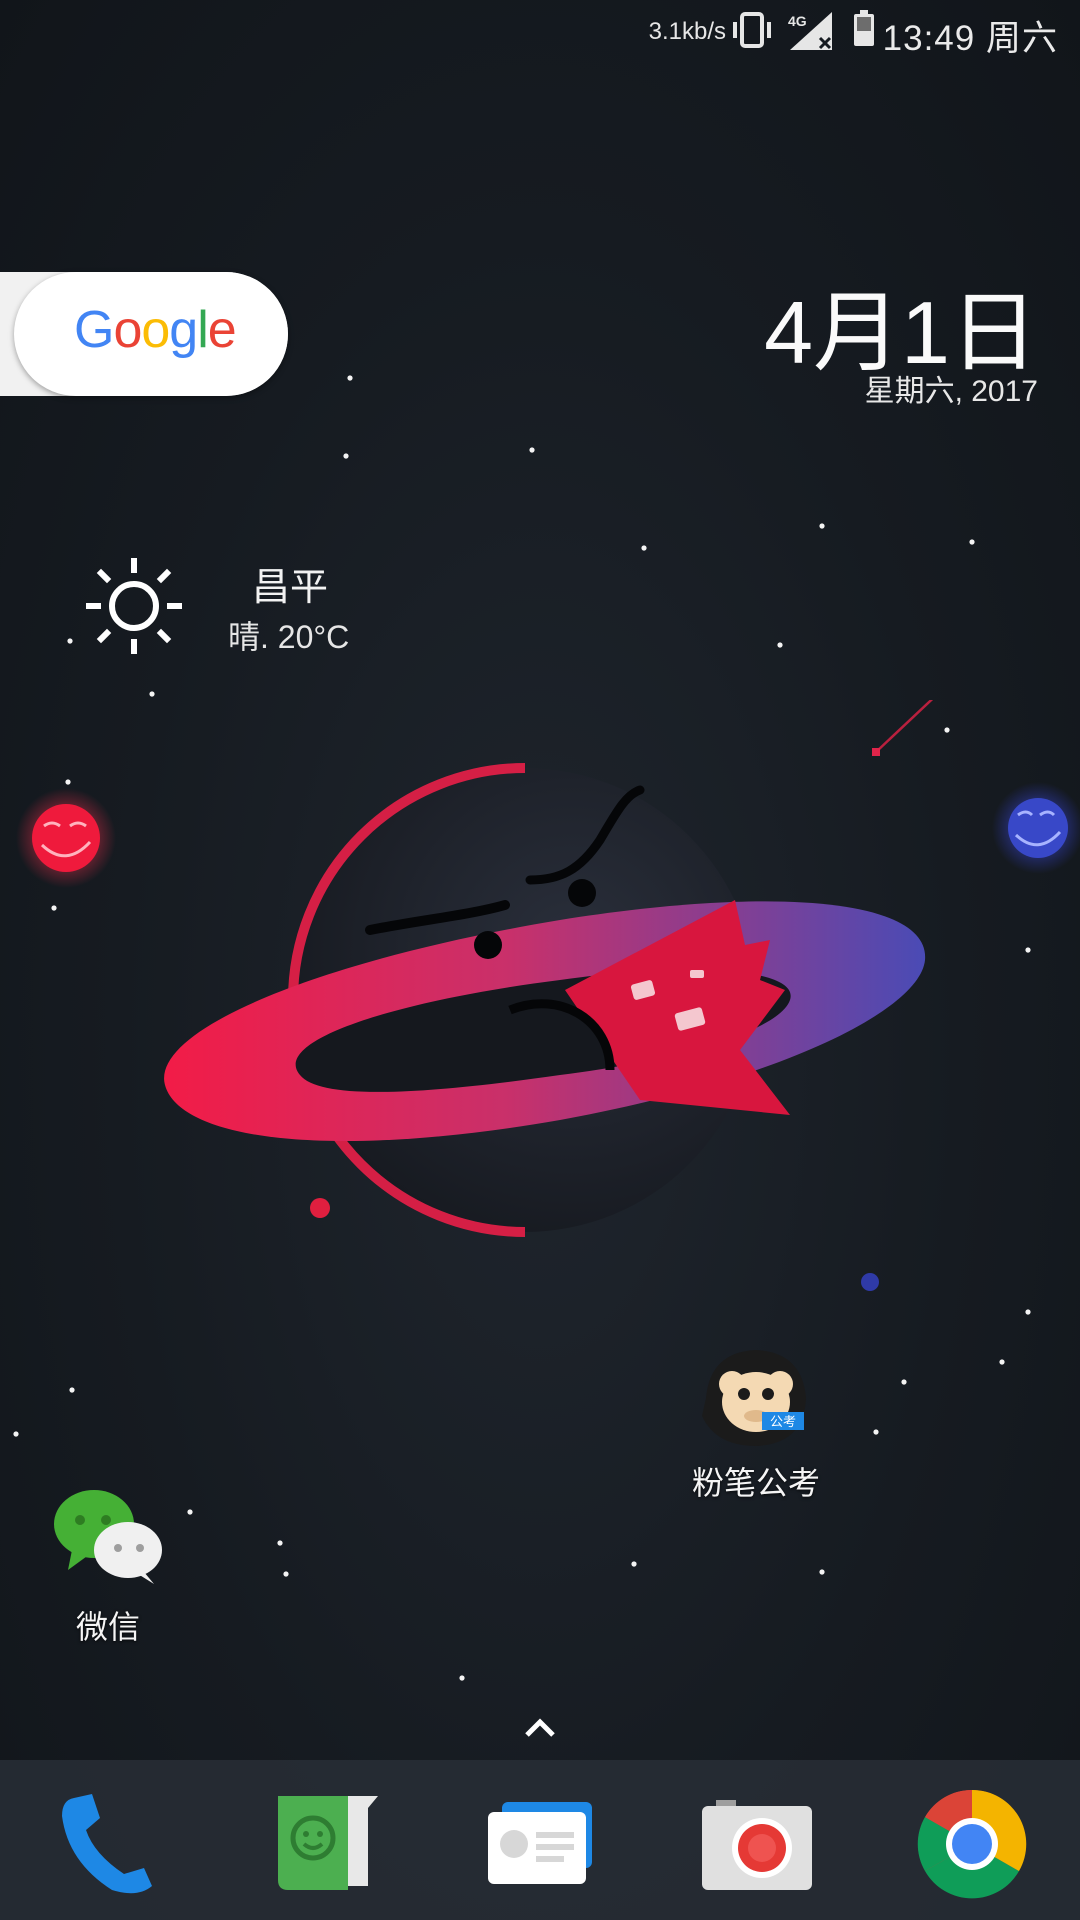 The image size is (1080, 1920). I want to click on chrome-icon, so click(972, 1844).